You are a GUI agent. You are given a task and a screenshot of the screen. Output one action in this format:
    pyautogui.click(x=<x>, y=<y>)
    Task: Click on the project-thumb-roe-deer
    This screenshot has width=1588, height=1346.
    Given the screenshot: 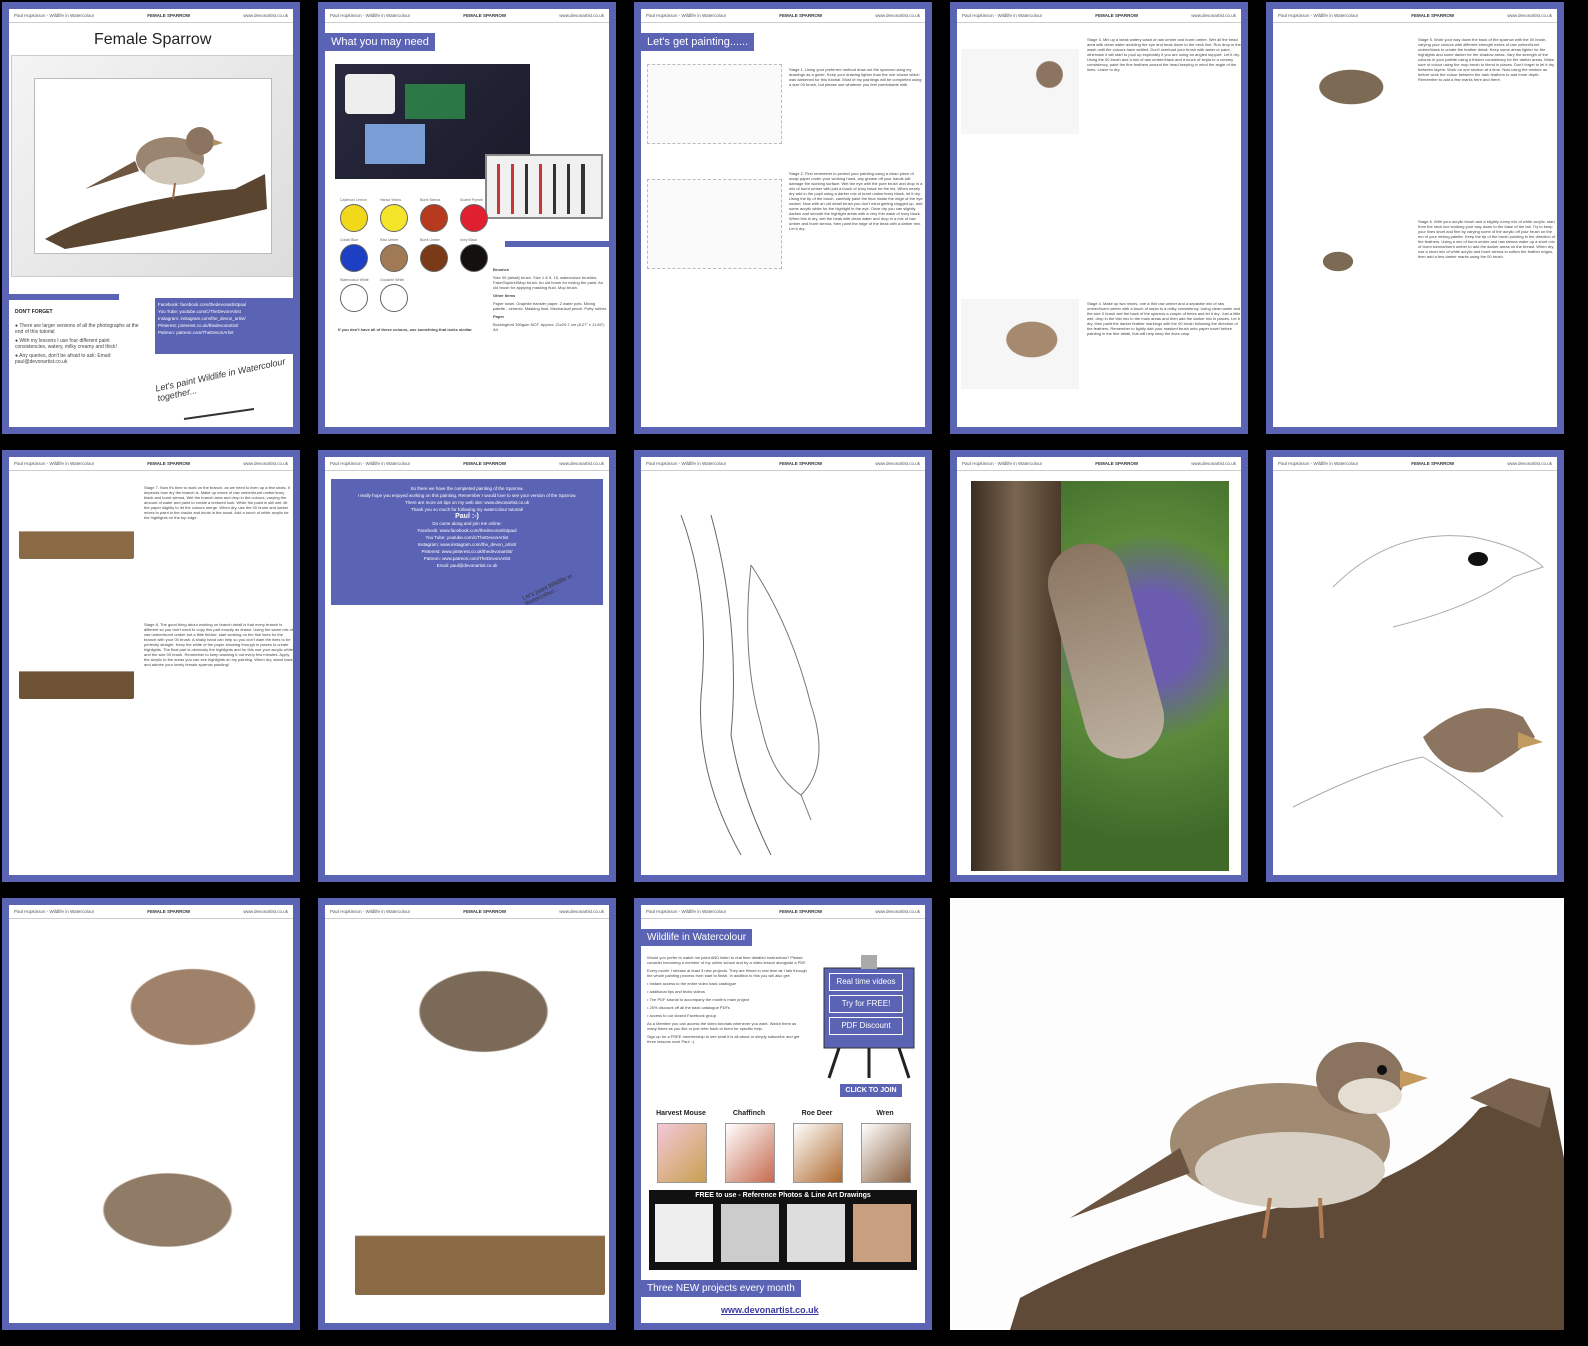 What is the action you would take?
    pyautogui.click(x=818, y=1153)
    